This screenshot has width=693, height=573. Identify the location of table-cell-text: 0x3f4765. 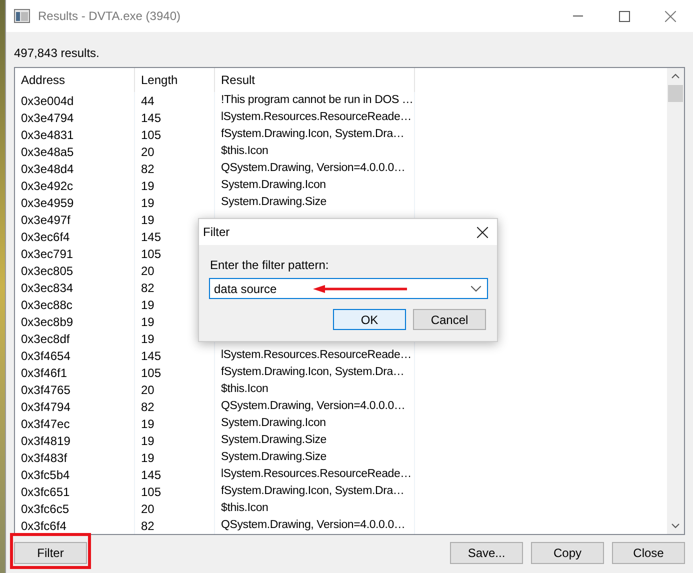
(45, 390).